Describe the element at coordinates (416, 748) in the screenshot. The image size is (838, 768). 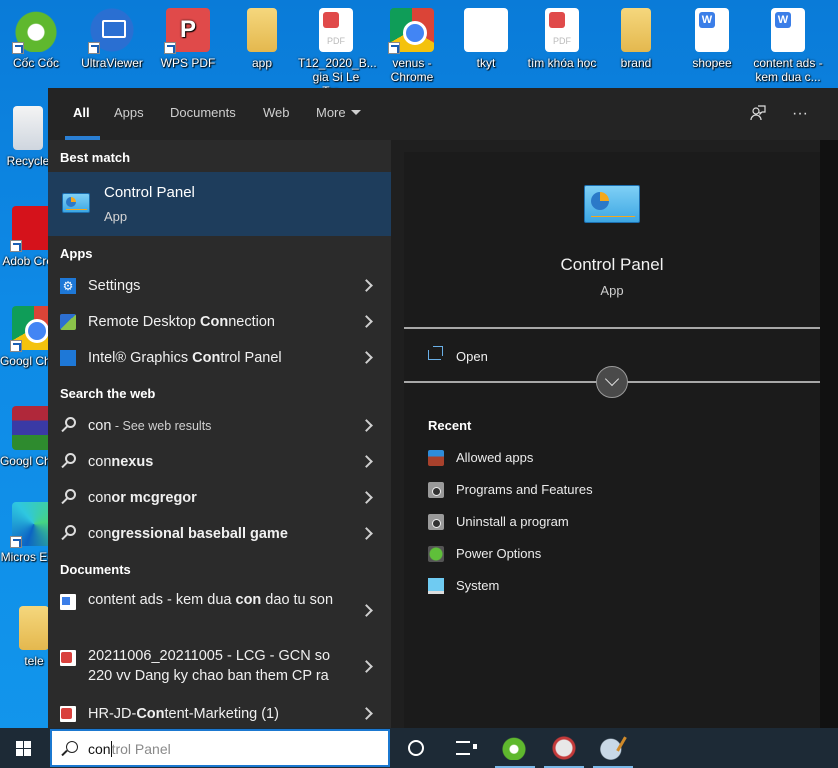
I see `cortana-icon` at that location.